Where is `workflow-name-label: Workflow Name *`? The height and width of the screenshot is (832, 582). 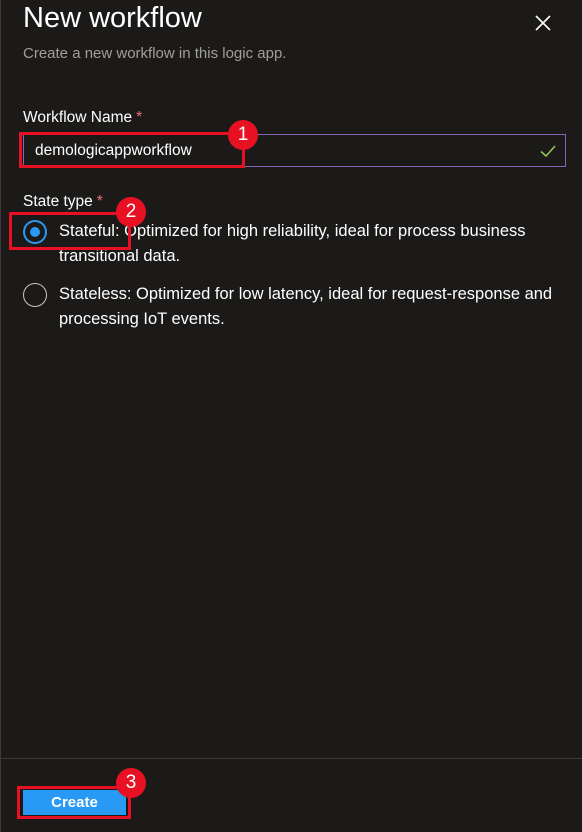 workflow-name-label: Workflow Name * is located at coordinates (82, 118).